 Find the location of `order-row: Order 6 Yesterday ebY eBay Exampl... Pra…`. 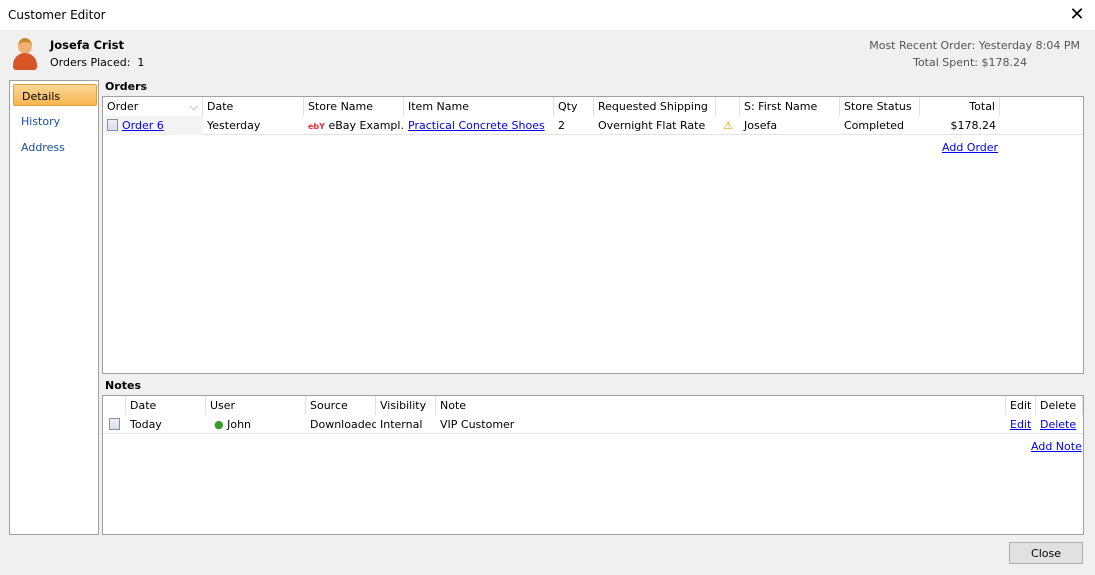

order-row: Order 6 Yesterday ebY eBay Exampl... Pra… is located at coordinates (593, 125).